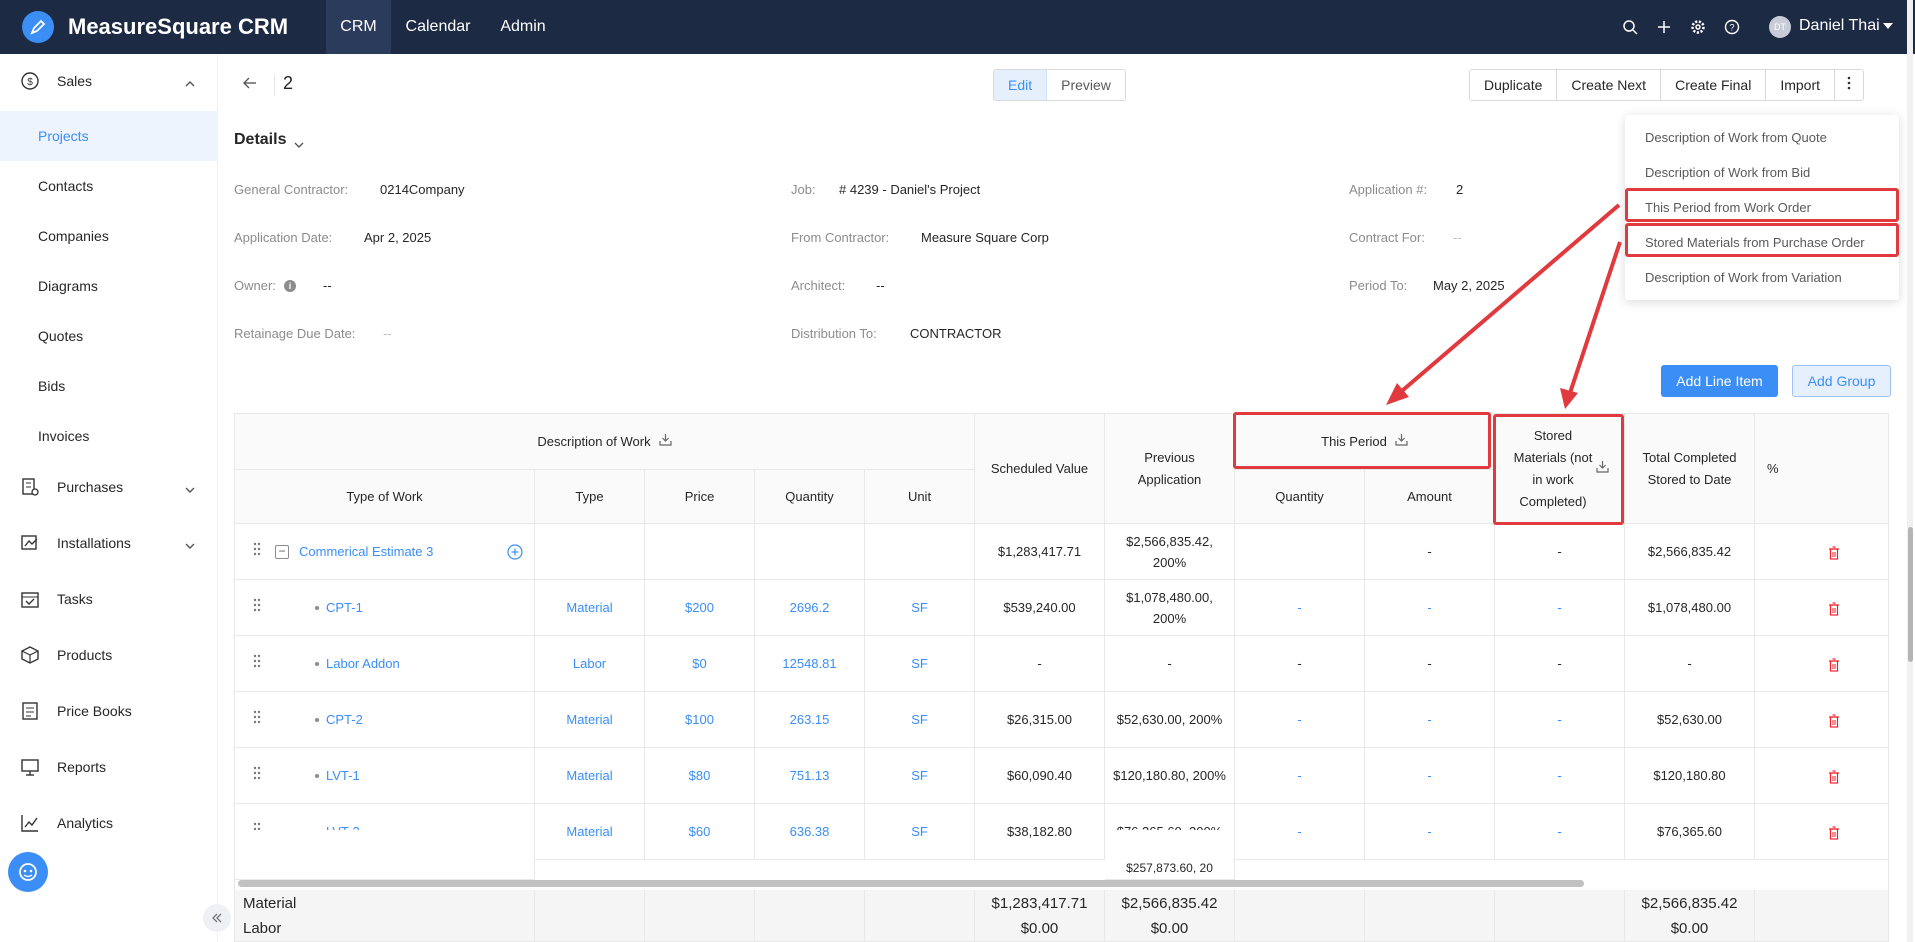  Describe the element at coordinates (1719, 381) in the screenshot. I see `add-line-item-button: Add Line Item` at that location.